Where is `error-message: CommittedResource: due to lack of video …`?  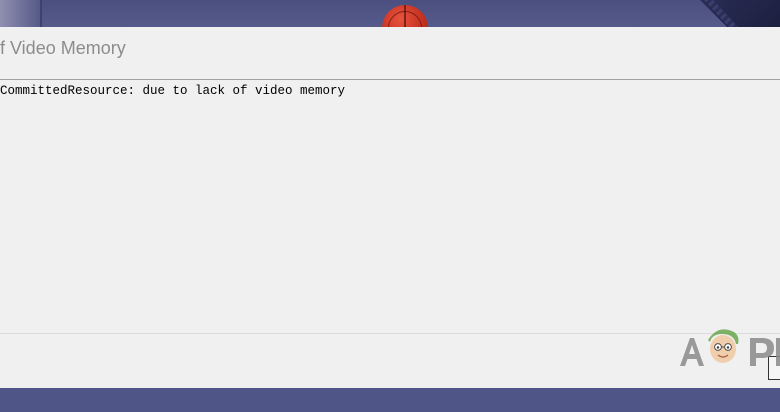 error-message: CommittedResource: due to lack of video … is located at coordinates (173, 91).